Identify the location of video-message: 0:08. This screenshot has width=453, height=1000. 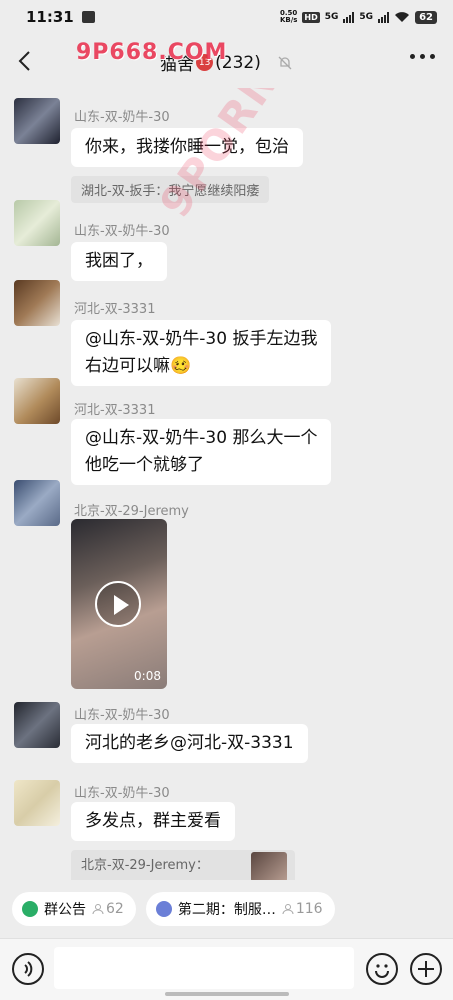
(119, 604).